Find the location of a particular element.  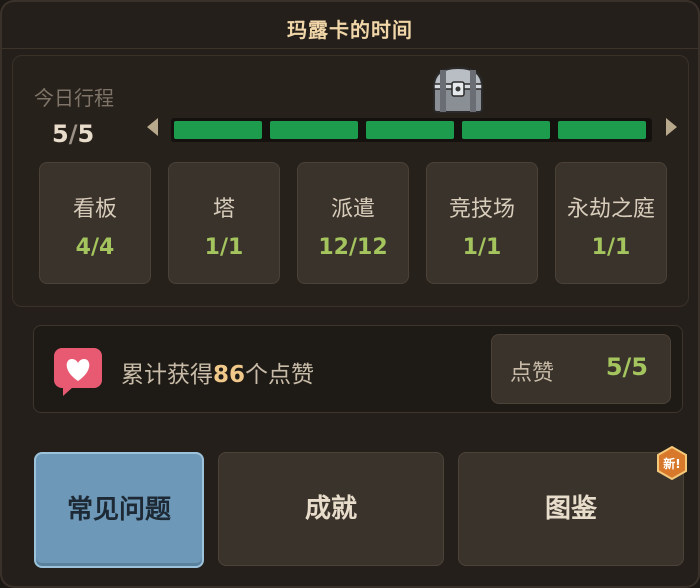

activity-card-eternal-court: 永劫之庭 1/1 is located at coordinates (611, 223).